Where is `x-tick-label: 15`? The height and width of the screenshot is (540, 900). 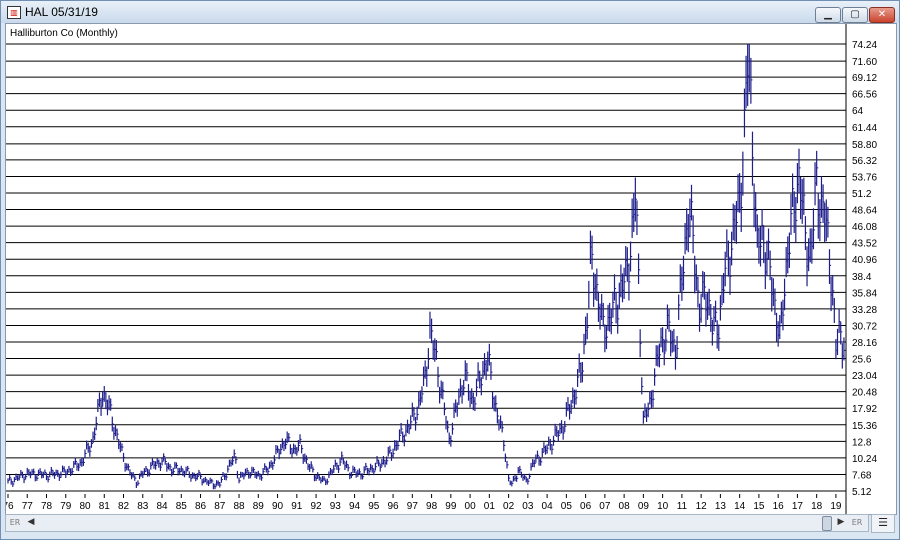 x-tick-label: 15 is located at coordinates (759, 506).